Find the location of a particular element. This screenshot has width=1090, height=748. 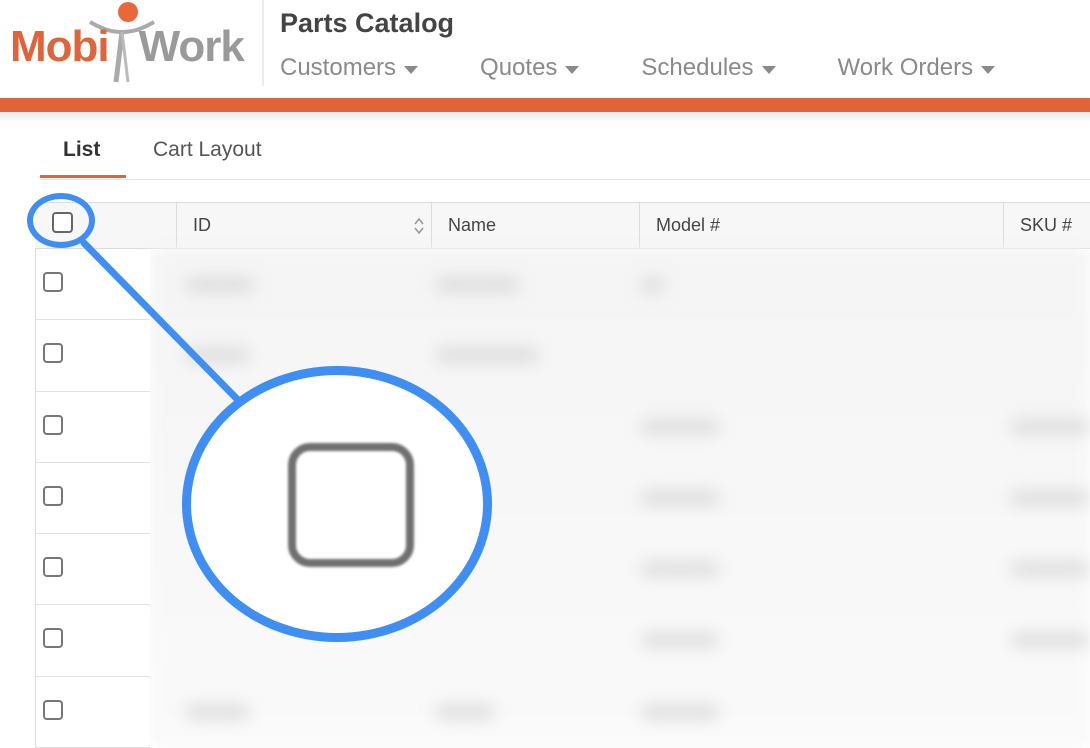

column-header-name-label: Name is located at coordinates (472, 225).